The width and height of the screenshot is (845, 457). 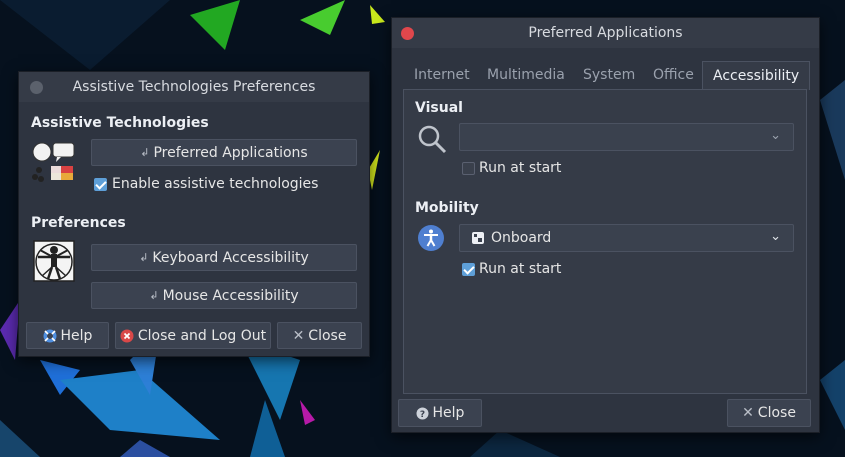 What do you see at coordinates (521, 238) in the screenshot?
I see `mobility-combo-value: Onboard` at bounding box center [521, 238].